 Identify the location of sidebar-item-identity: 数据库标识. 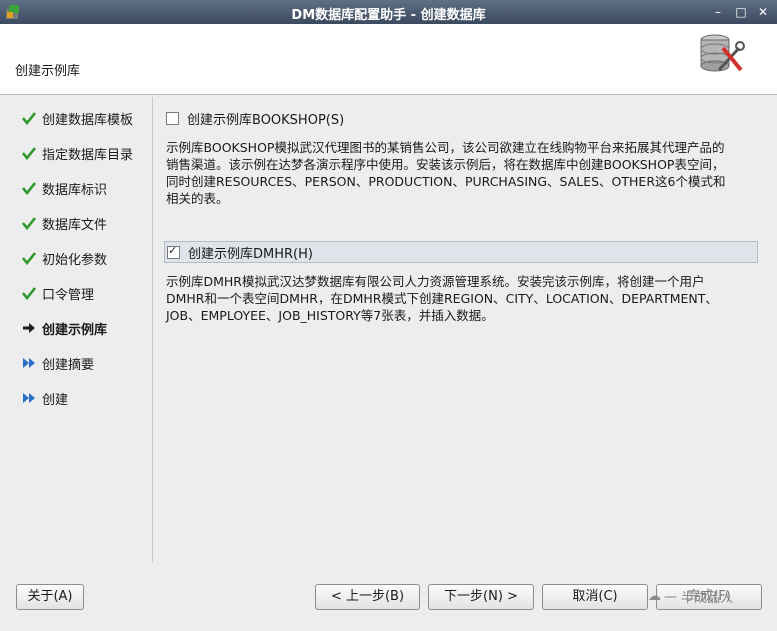
(64, 188).